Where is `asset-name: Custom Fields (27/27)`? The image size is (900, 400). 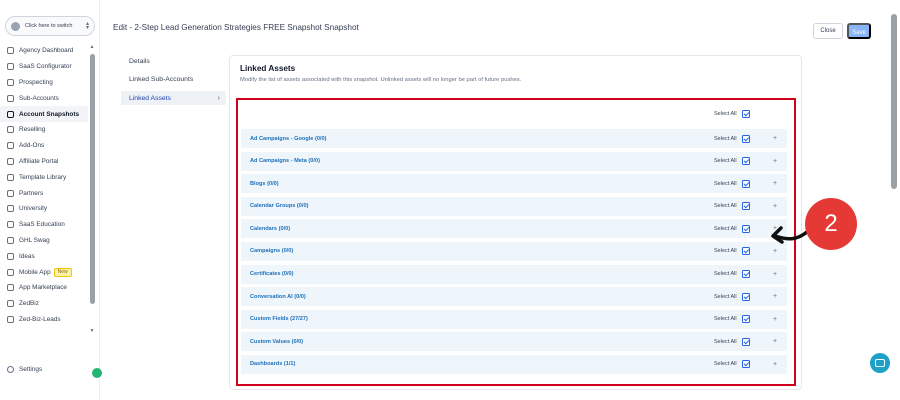 asset-name: Custom Fields (27/27) is located at coordinates (514, 319).